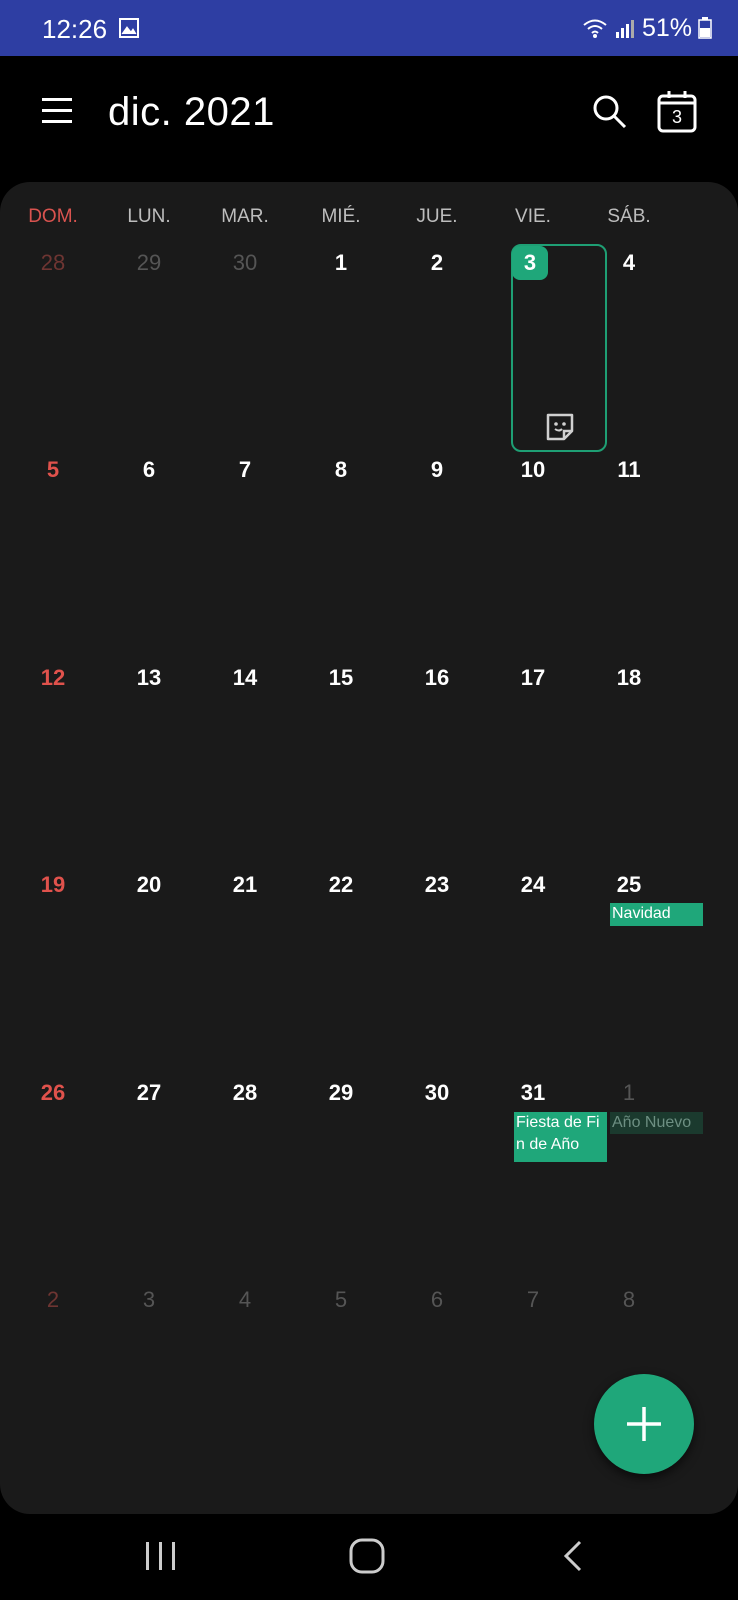 The height and width of the screenshot is (1600, 738). Describe the element at coordinates (437, 216) in the screenshot. I see `weekday-label: JUE.` at that location.